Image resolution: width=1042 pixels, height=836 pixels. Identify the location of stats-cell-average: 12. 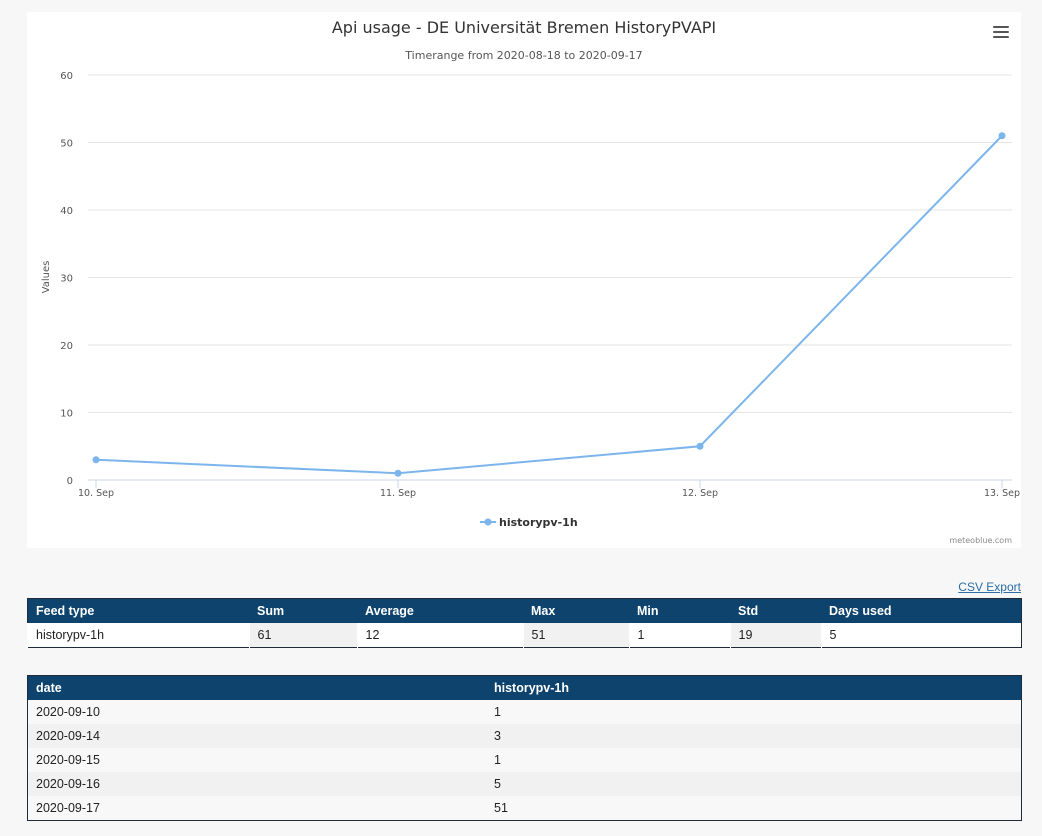
(439, 635).